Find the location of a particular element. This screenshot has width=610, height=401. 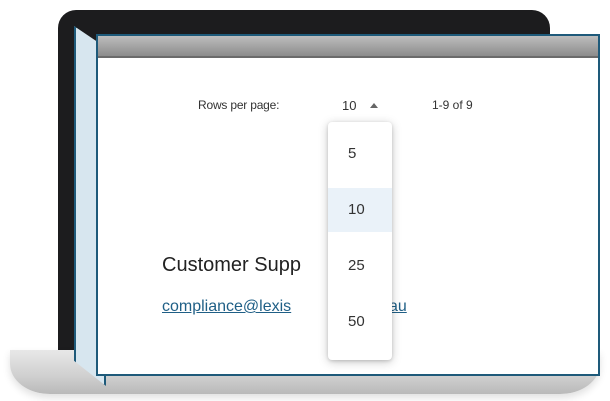

customer-support-title: Customer Supp is located at coordinates (231, 265).